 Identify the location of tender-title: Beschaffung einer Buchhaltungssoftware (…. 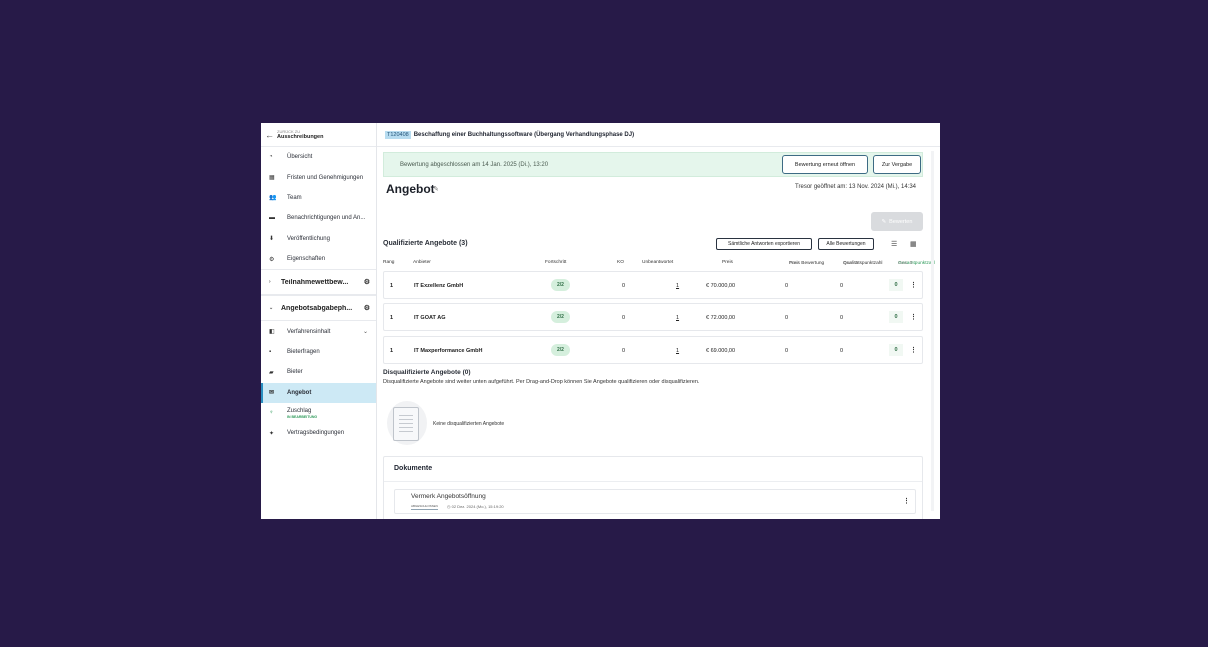
(524, 134).